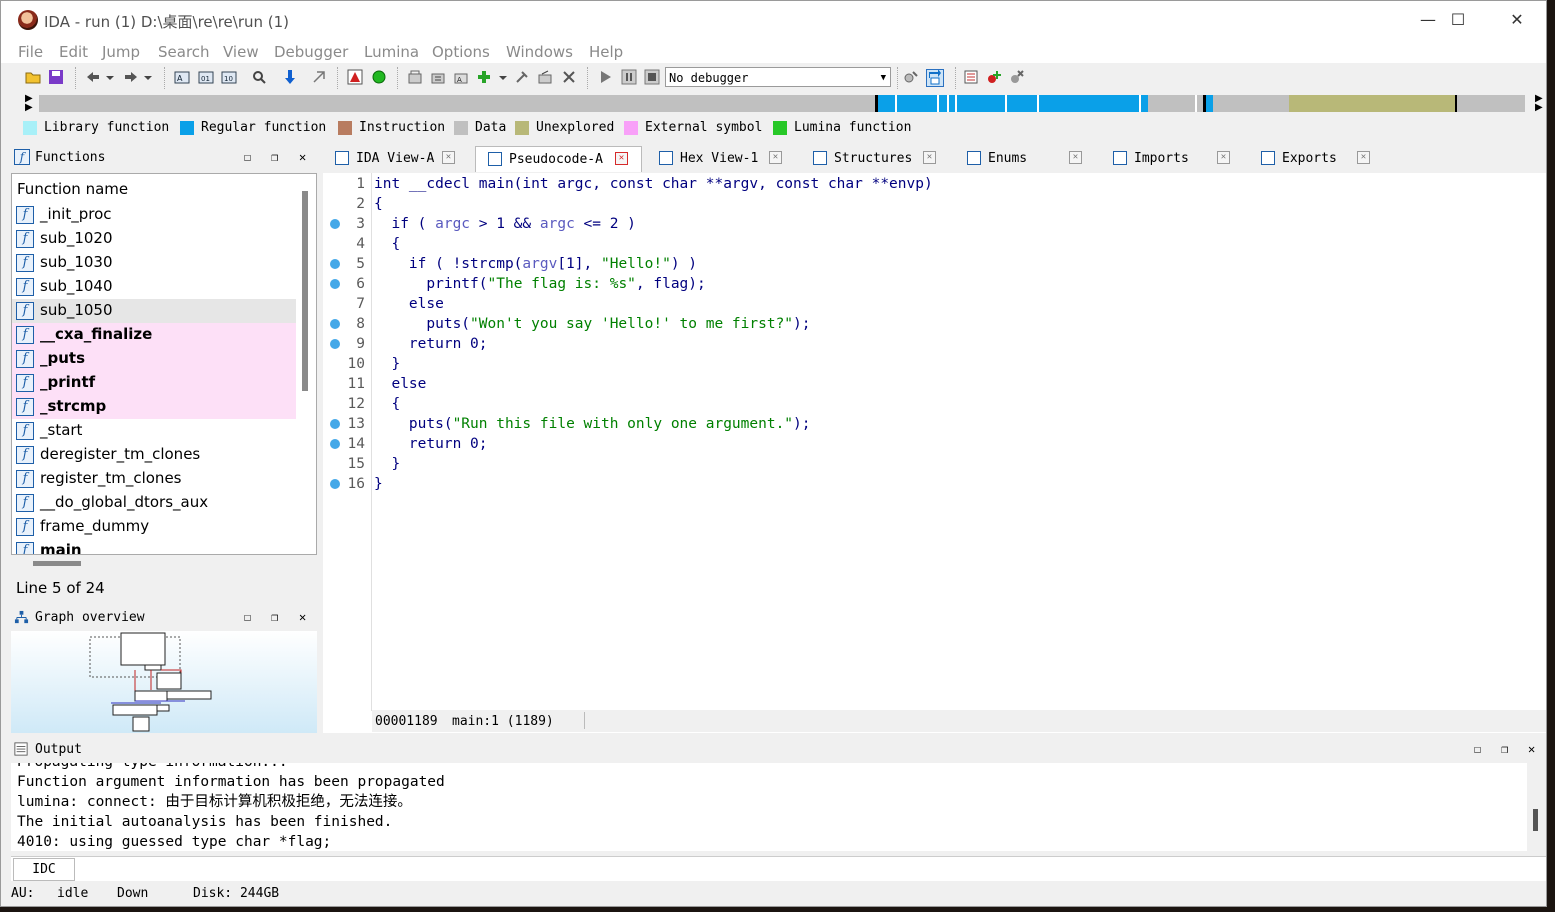  Describe the element at coordinates (778, 77) in the screenshot. I see `debugger-select: No debugger ▼` at that location.